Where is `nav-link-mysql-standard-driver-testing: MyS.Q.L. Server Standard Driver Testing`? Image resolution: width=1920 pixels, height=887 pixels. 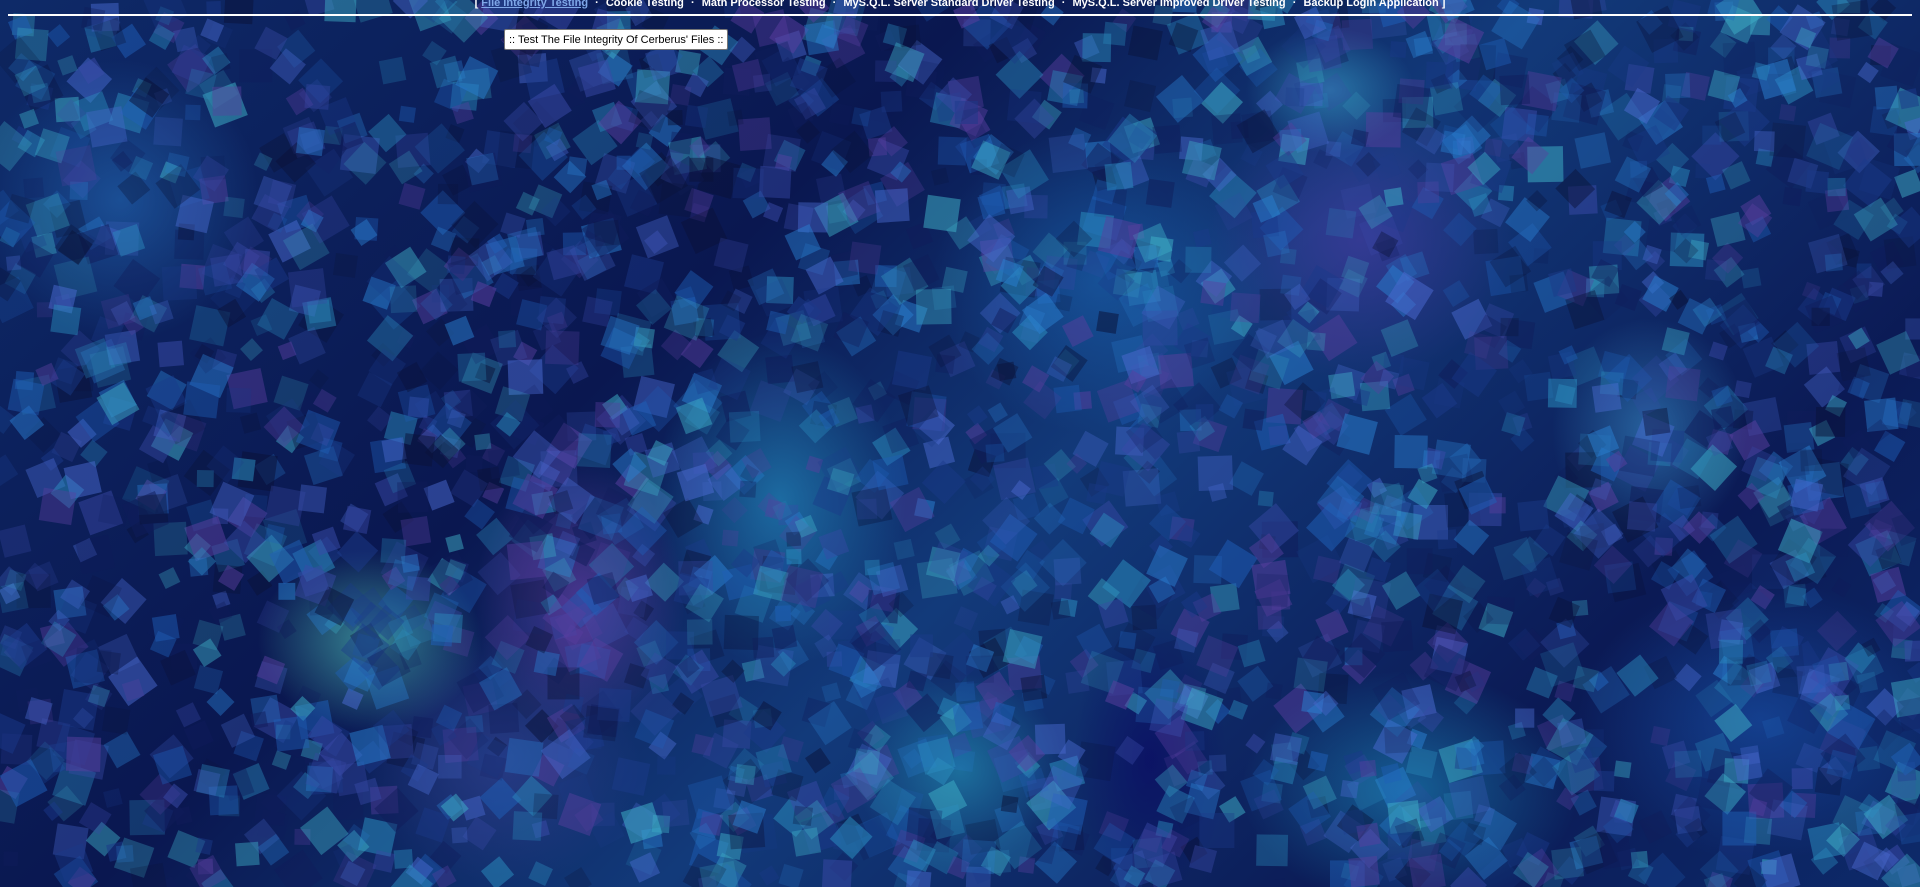
nav-link-mysql-standard-driver-testing: MyS.Q.L. Server Standard Driver Testing is located at coordinates (948, 4).